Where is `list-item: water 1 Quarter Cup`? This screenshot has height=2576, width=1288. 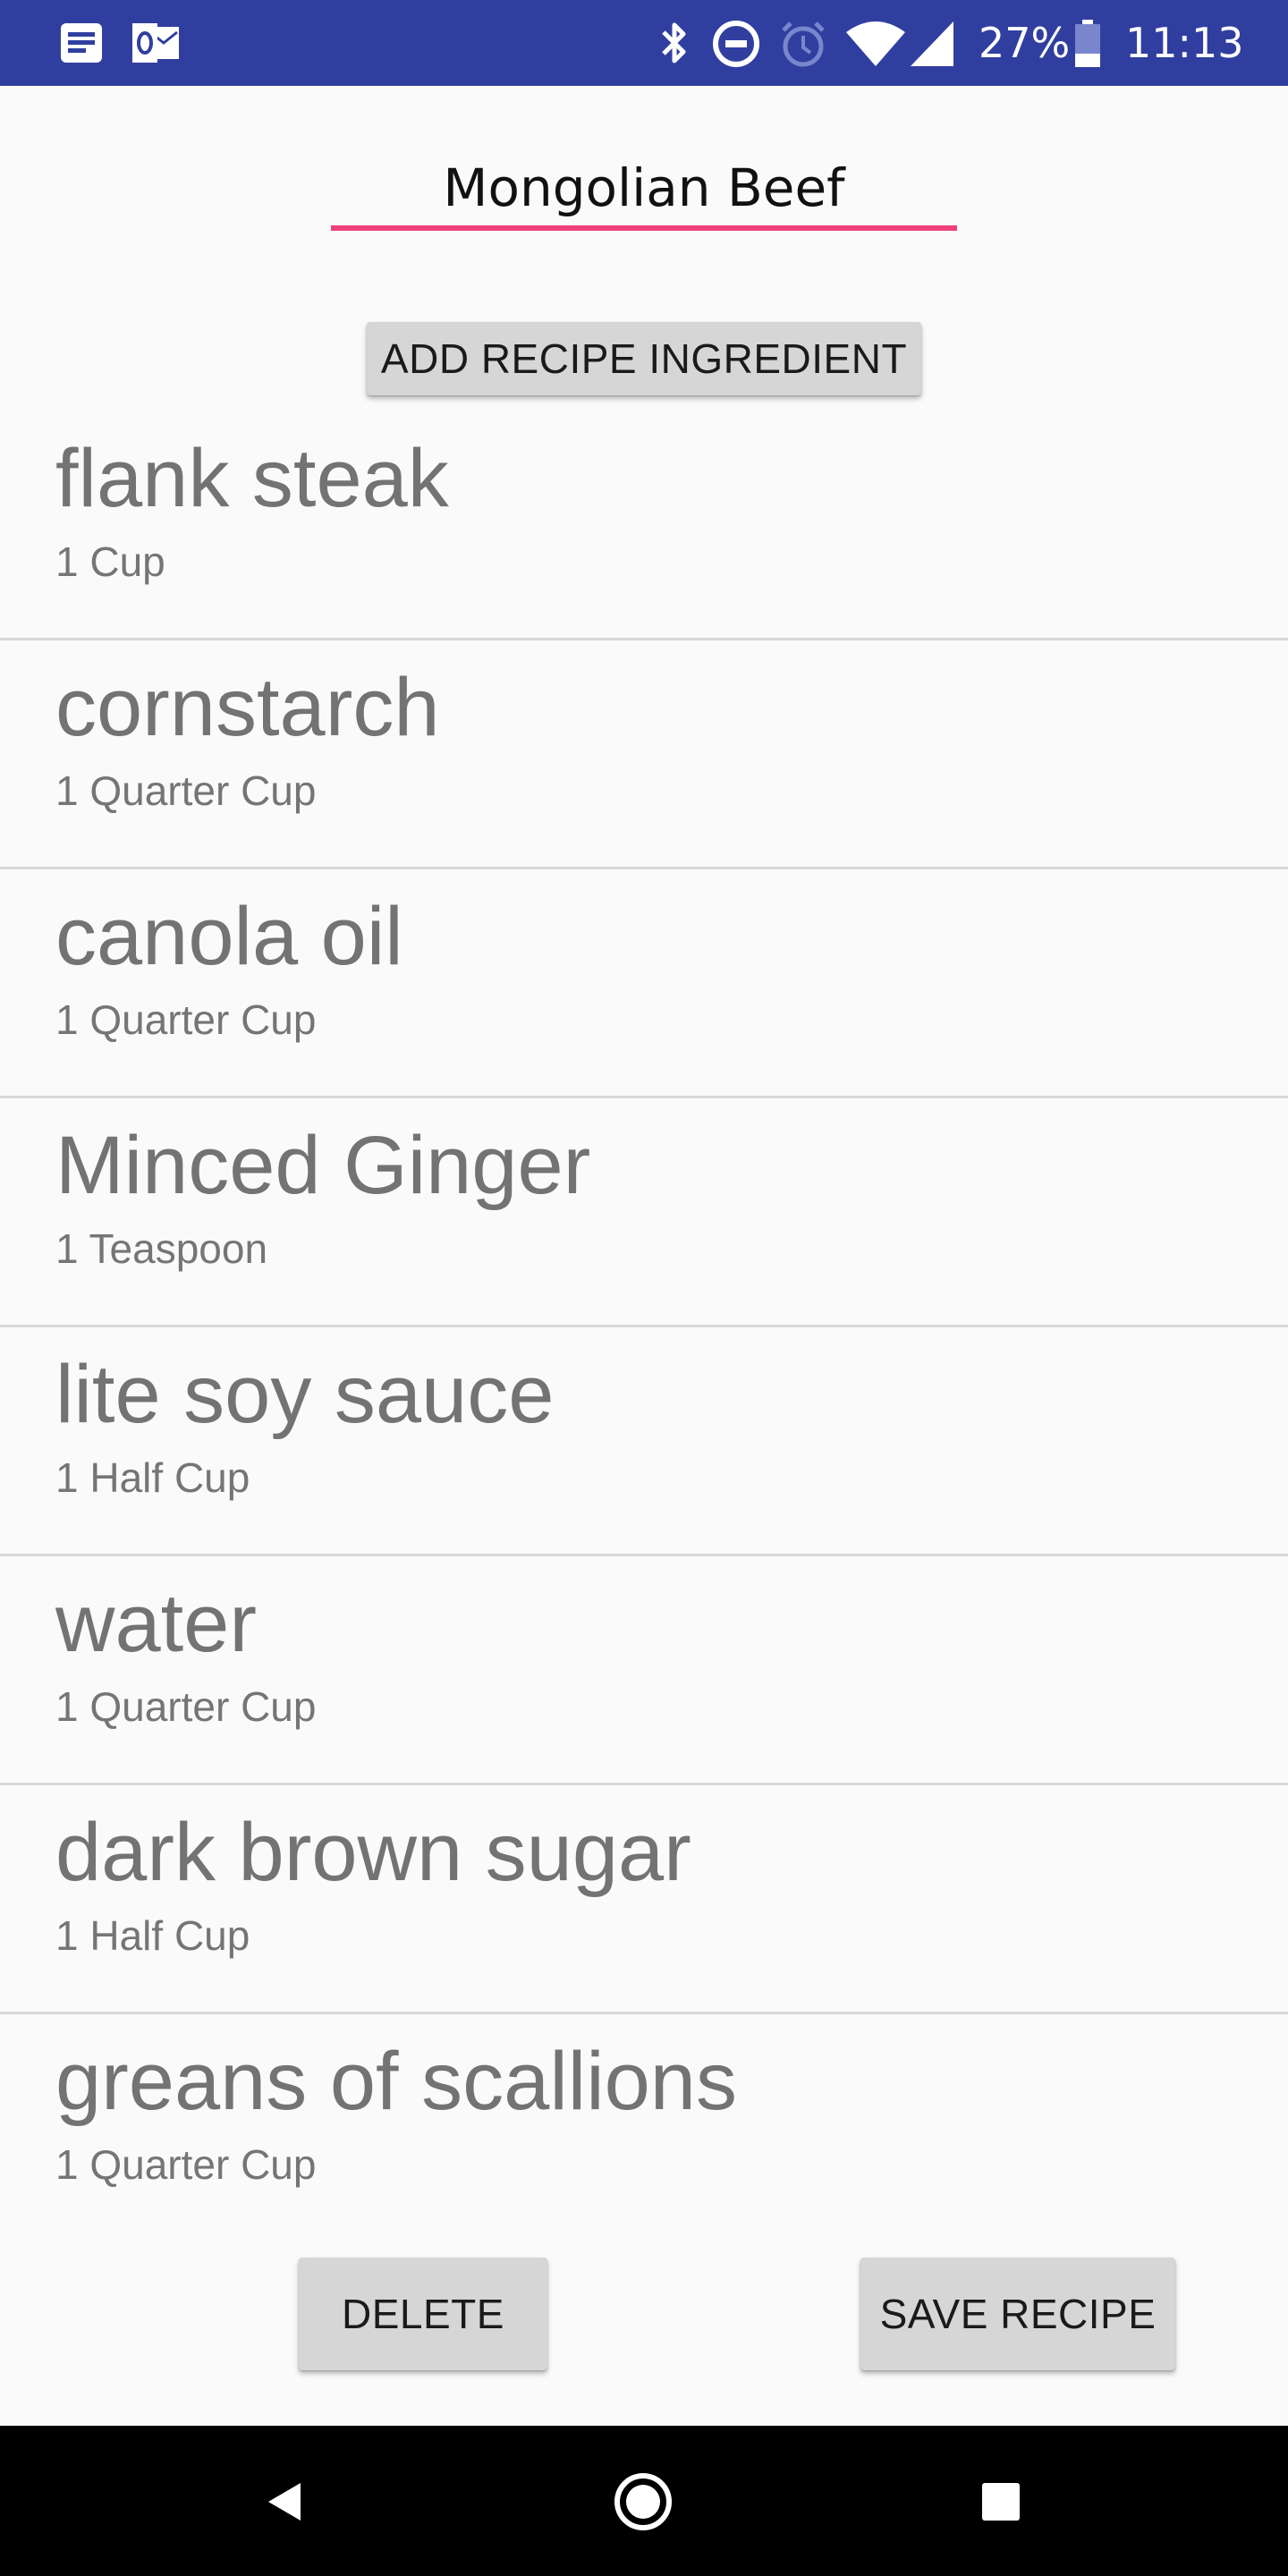 list-item: water 1 Quarter Cup is located at coordinates (644, 1670).